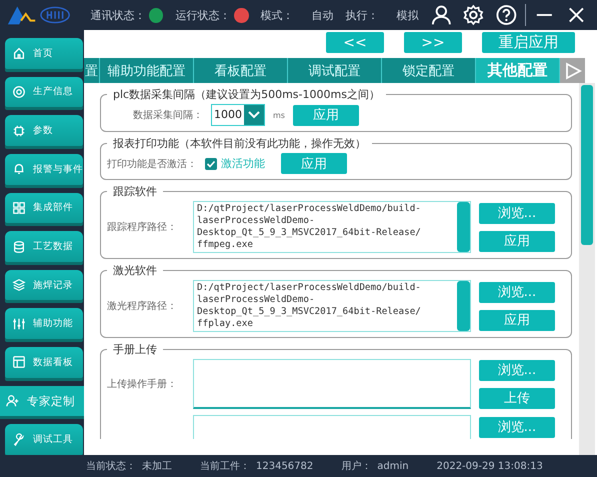  What do you see at coordinates (285, 466) in the screenshot?
I see `status-value: 123456782` at bounding box center [285, 466].